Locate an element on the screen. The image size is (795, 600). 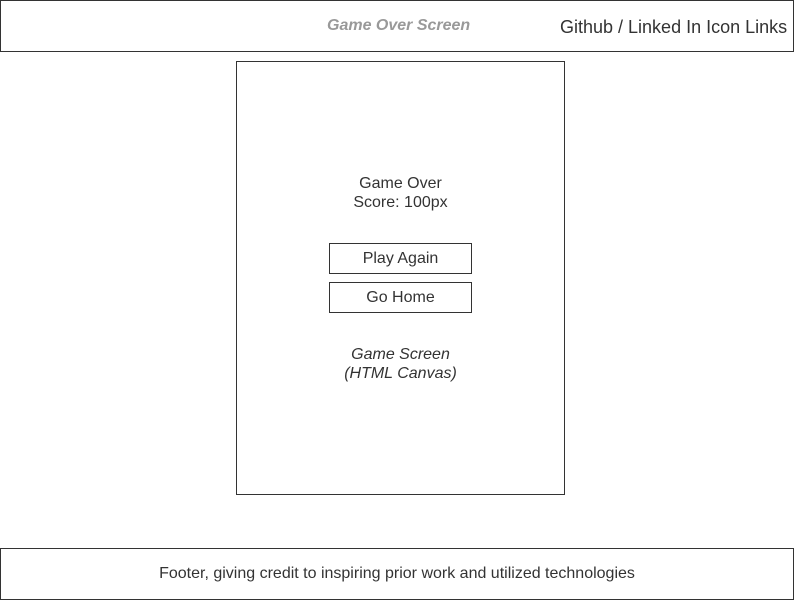
game-over-title: Game Over is located at coordinates (400, 183).